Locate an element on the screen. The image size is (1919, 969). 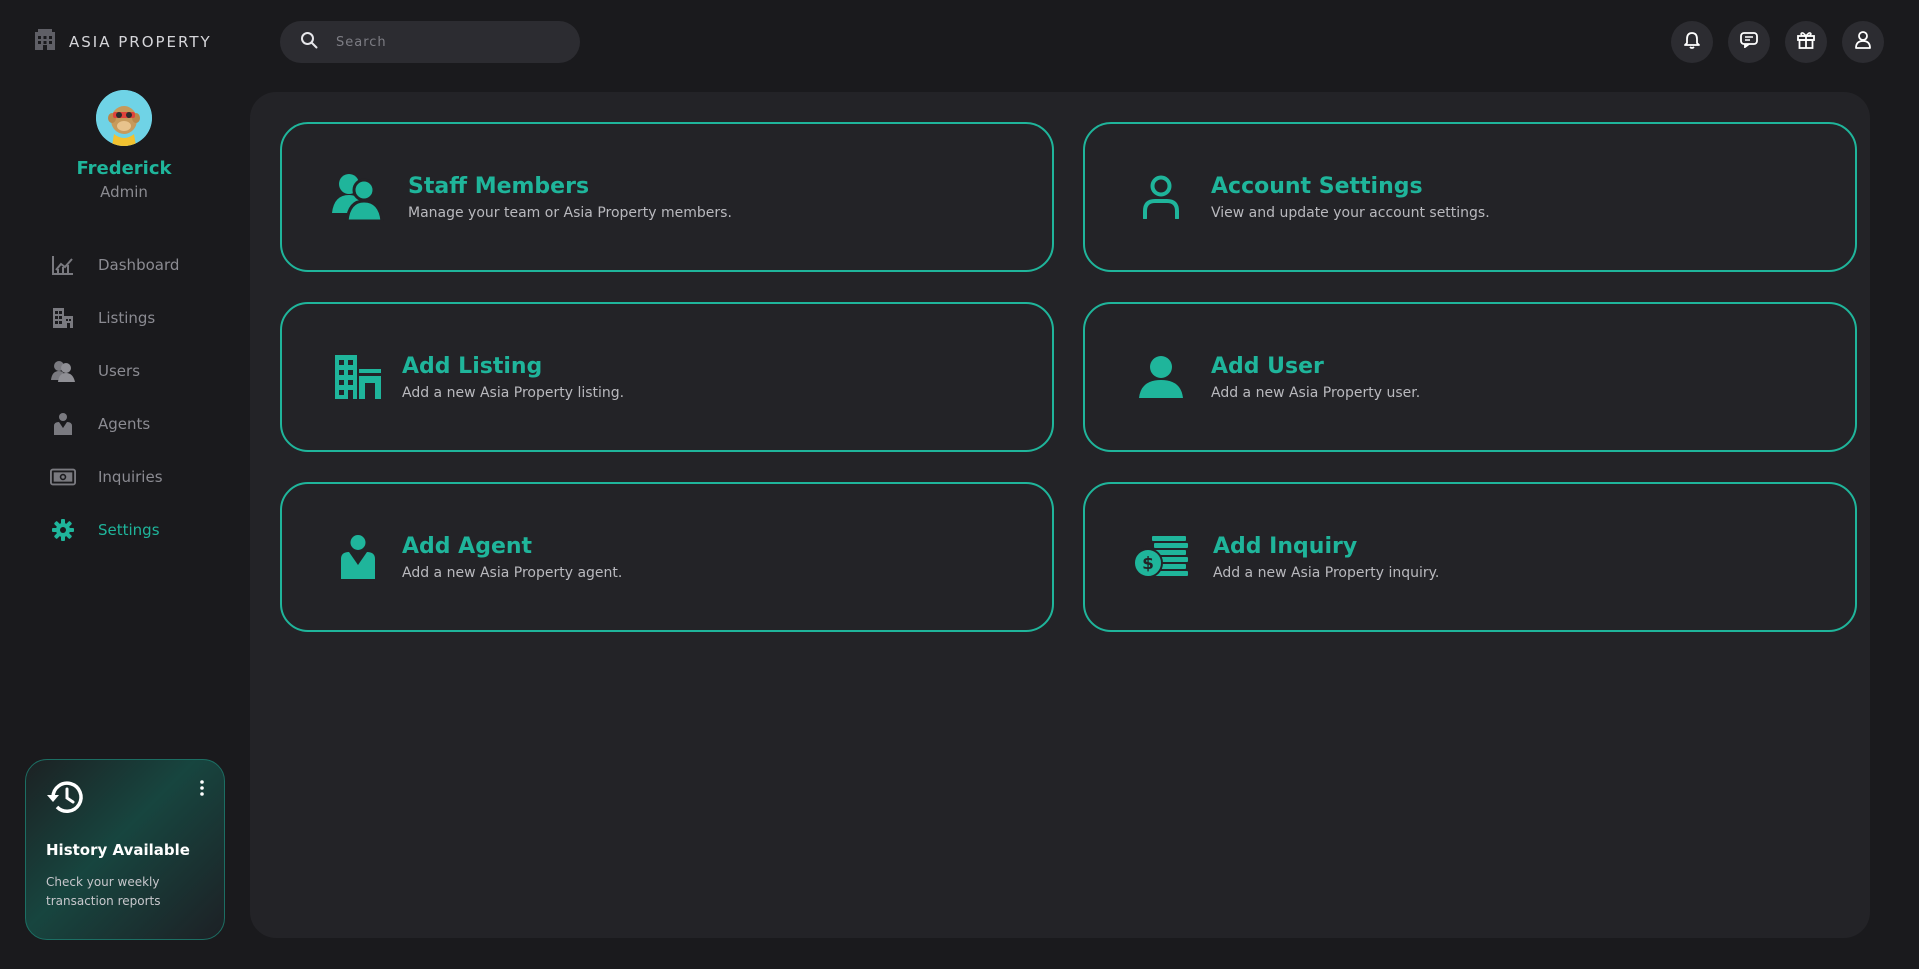
sidebar-item-inquiries: Inquiries is located at coordinates (114, 476).